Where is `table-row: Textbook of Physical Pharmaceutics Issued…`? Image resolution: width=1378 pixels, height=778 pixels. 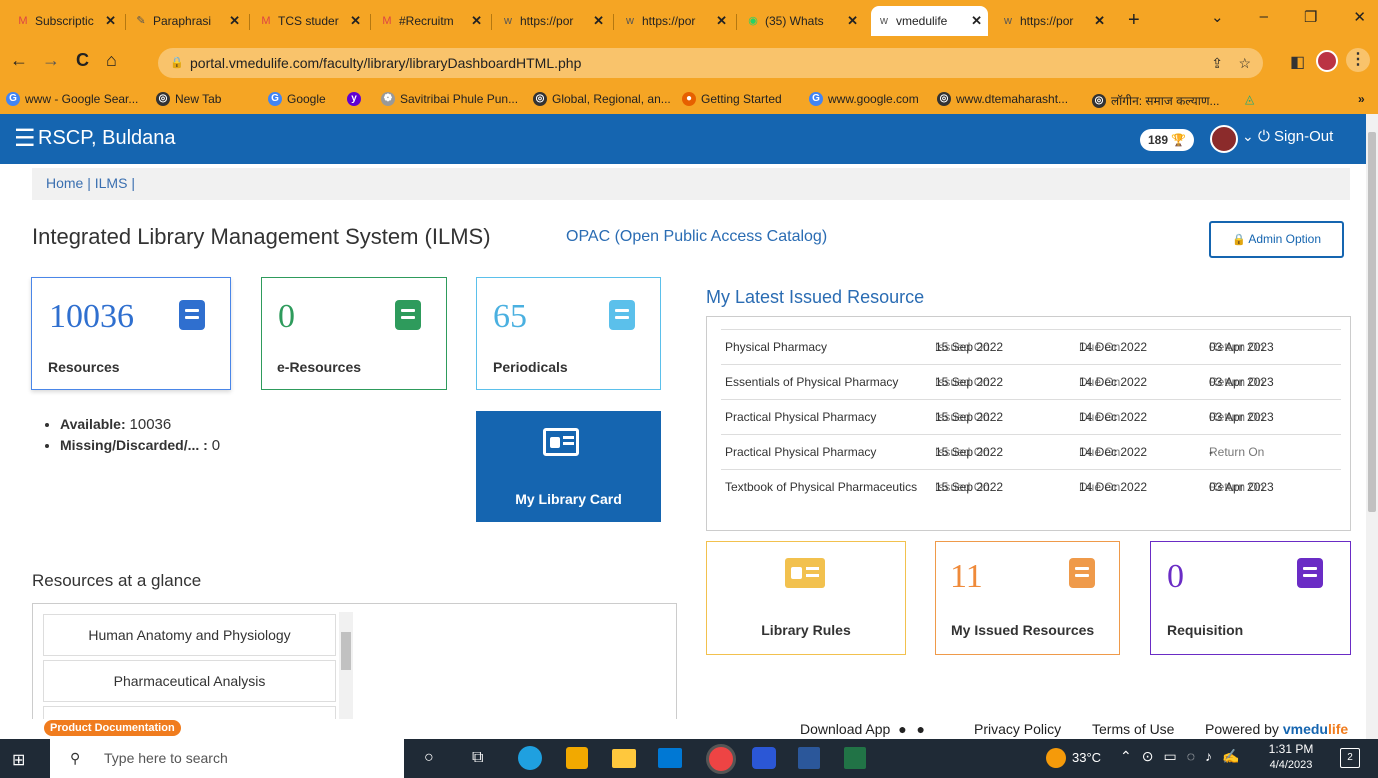
table-row: Textbook of Physical Pharmaceutics Issued… is located at coordinates (1031, 486).